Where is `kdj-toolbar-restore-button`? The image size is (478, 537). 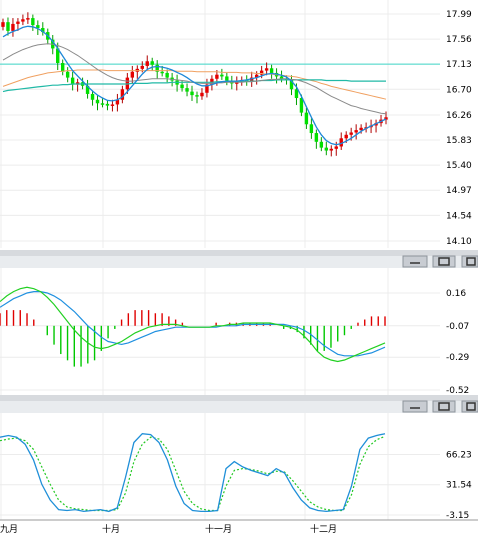
kdj-toolbar-restore-button is located at coordinates (444, 406).